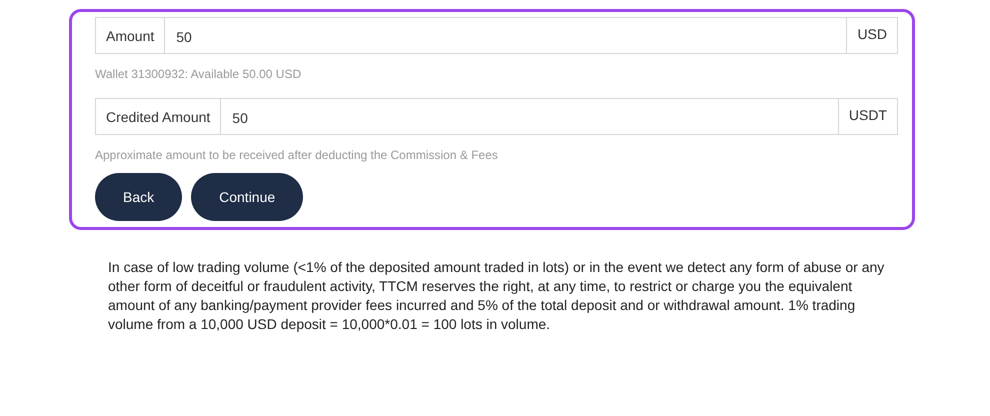 The image size is (990, 416). I want to click on notice-paragraph: In case of low trading volume (<1% of the deposited amount traded in lots) or in the event we detect any form of abuse or any other form of deceitful or fraudulent activity, TTCM reserves the right, at any time, to restrict or charge you the equivalent amount of any banking/payment provider fees incurred and 5% of the total deposit and or withdrawal amount. 1% trading volume from a 10,000 USD deposit = 10,000*0.01 = 100 lots in volume., so click(497, 296).